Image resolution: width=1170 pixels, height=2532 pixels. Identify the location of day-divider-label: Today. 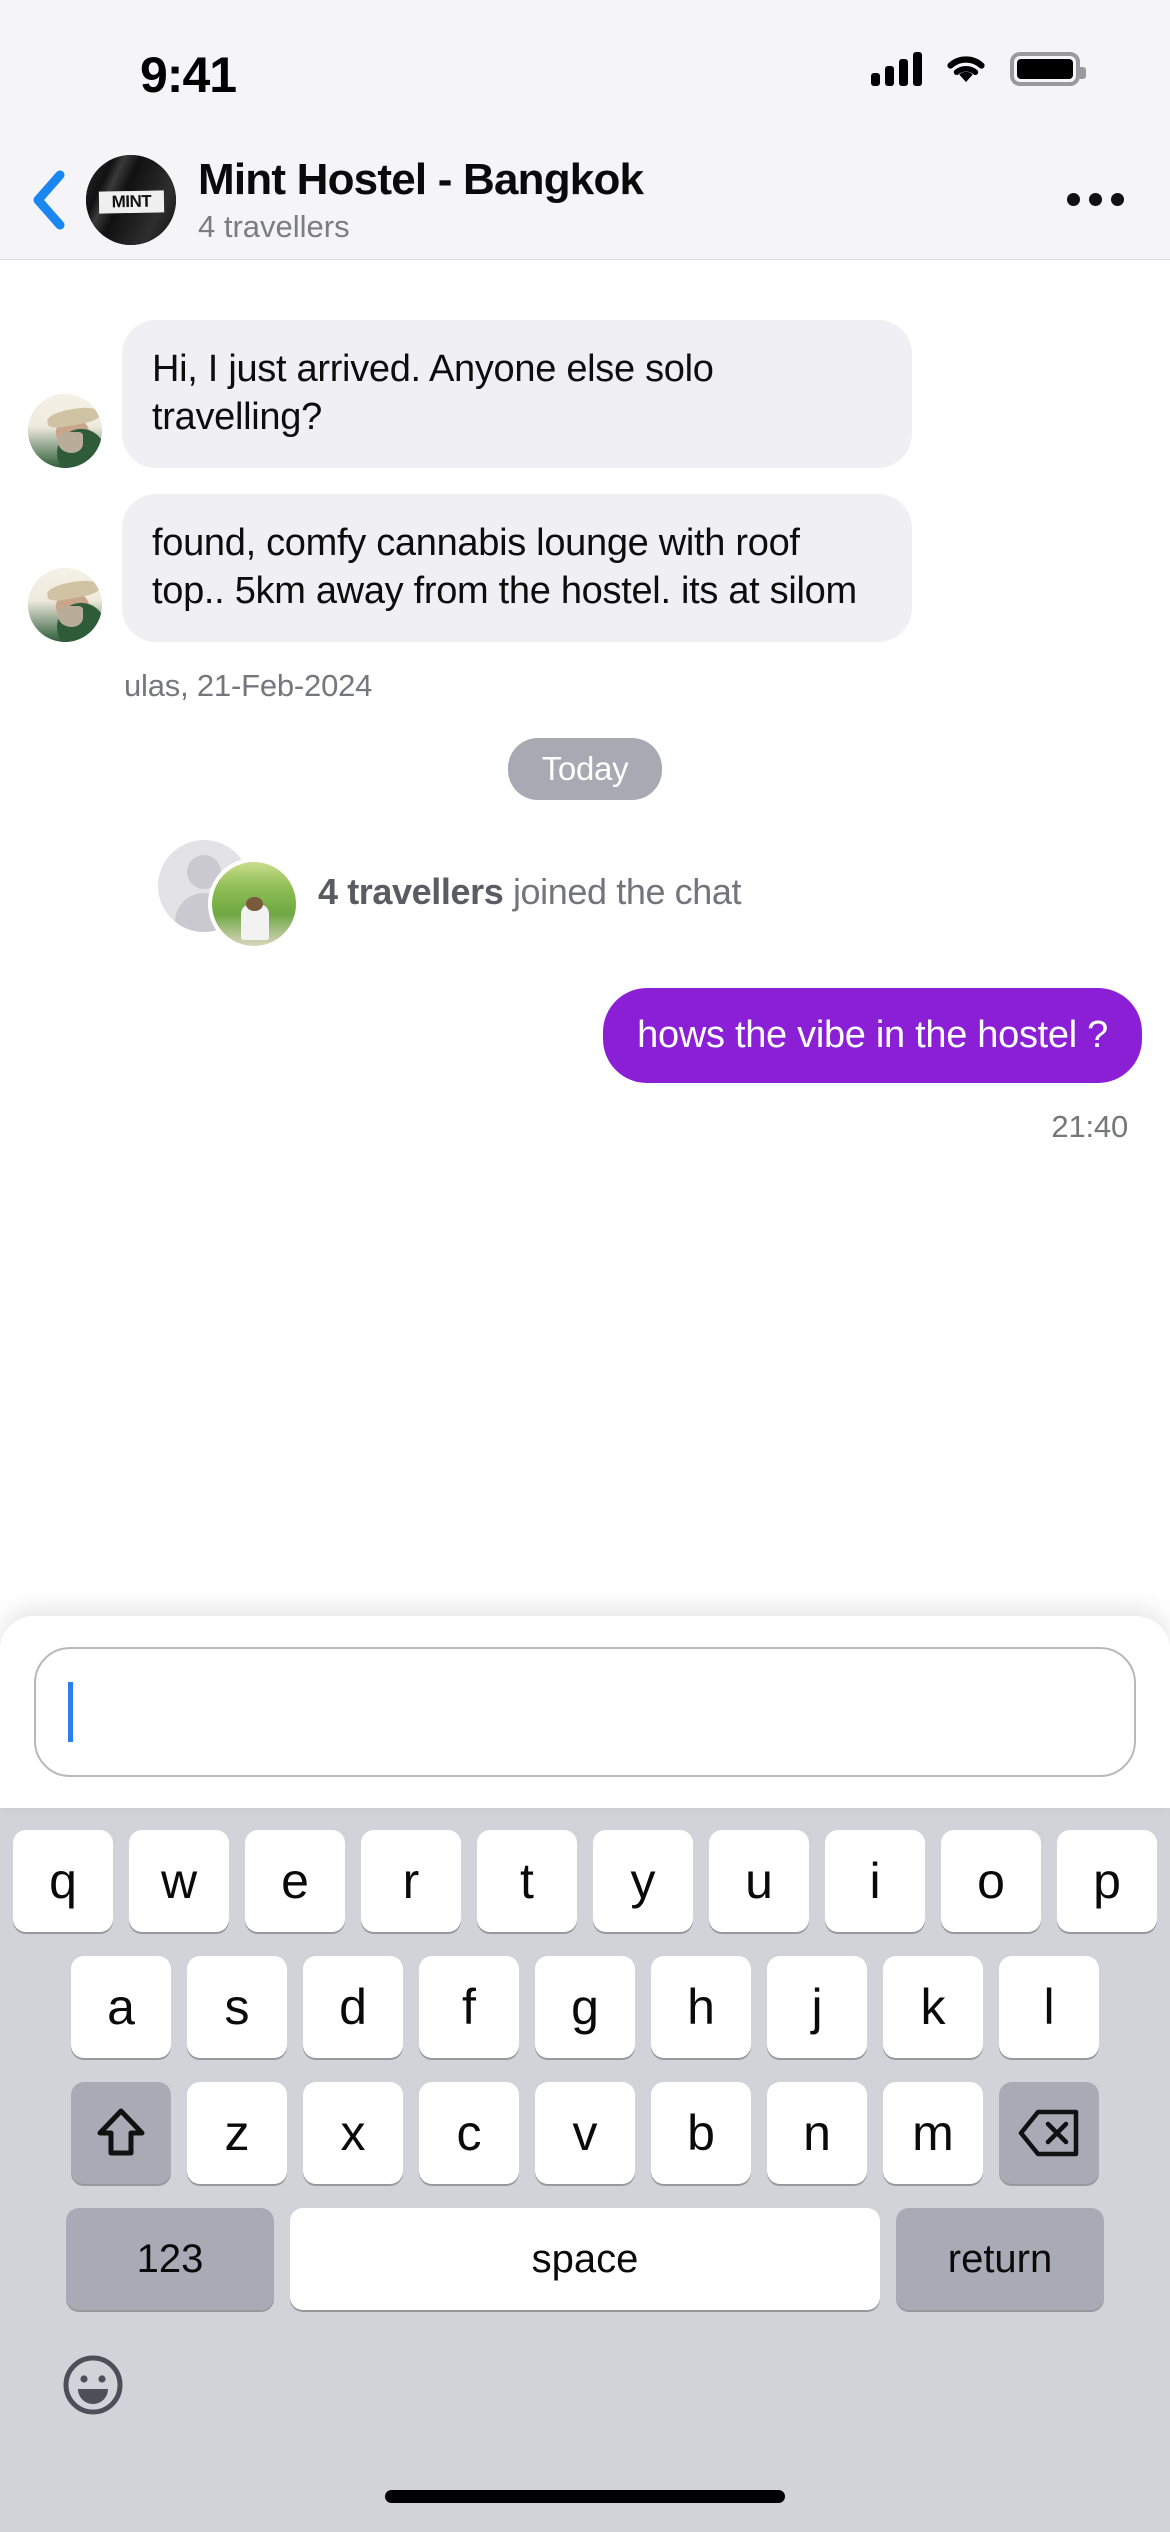
(585, 768).